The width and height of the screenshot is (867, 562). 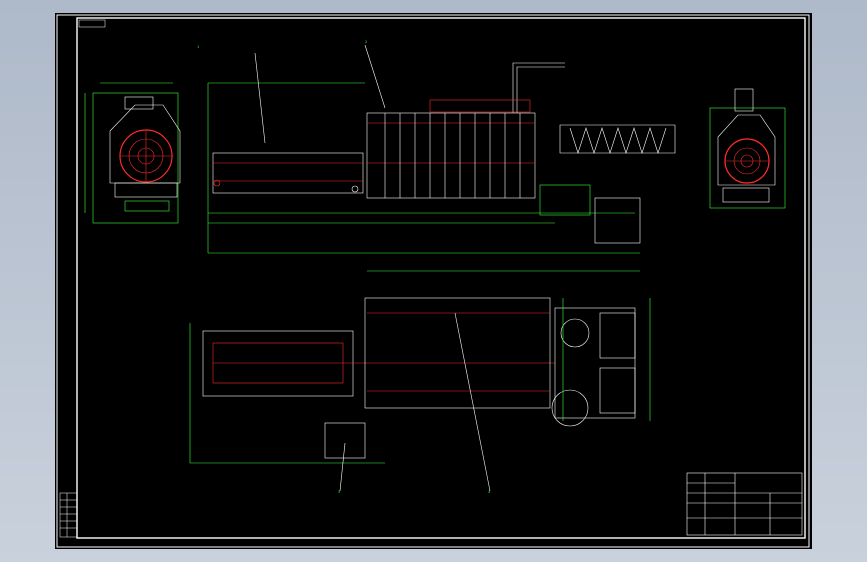 What do you see at coordinates (747, 148) in the screenshot?
I see `end-view-right` at bounding box center [747, 148].